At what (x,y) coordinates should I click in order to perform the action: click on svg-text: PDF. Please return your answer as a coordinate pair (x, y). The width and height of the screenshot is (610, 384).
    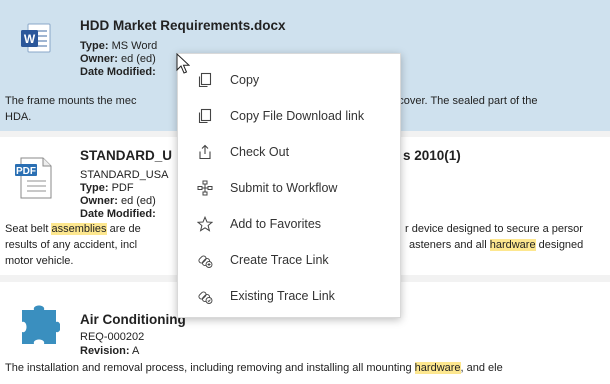
    Looking at the image, I should click on (26, 171).